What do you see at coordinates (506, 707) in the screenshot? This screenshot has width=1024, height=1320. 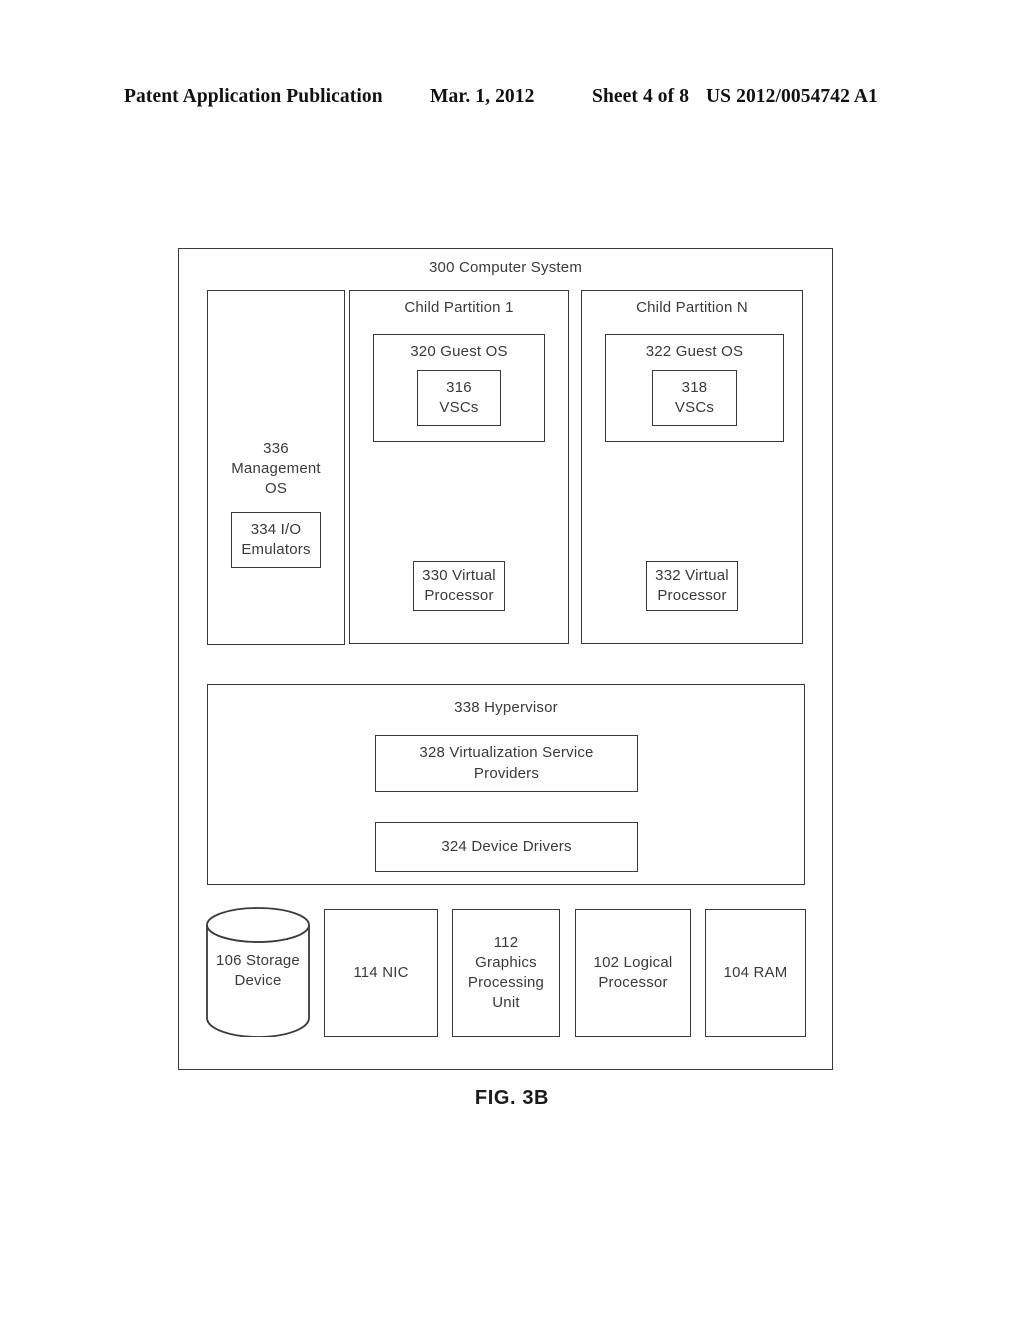 I see `hypervisor-label: 338 Hypervisor` at bounding box center [506, 707].